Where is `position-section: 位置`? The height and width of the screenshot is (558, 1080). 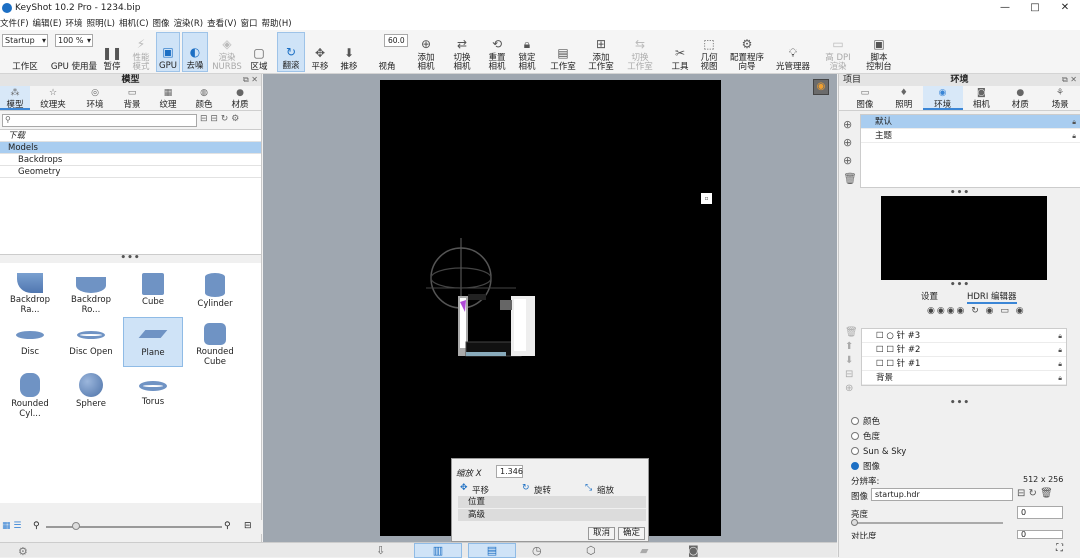
position-section: 位置 is located at coordinates (552, 502).